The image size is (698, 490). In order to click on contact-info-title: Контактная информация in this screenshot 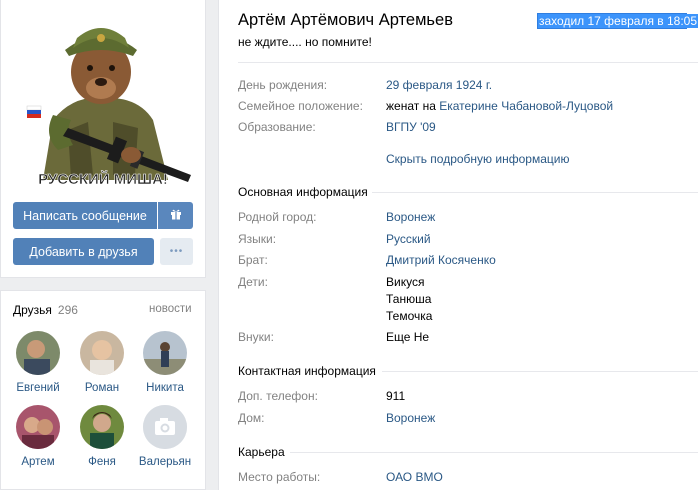, I will do `click(307, 371)`.